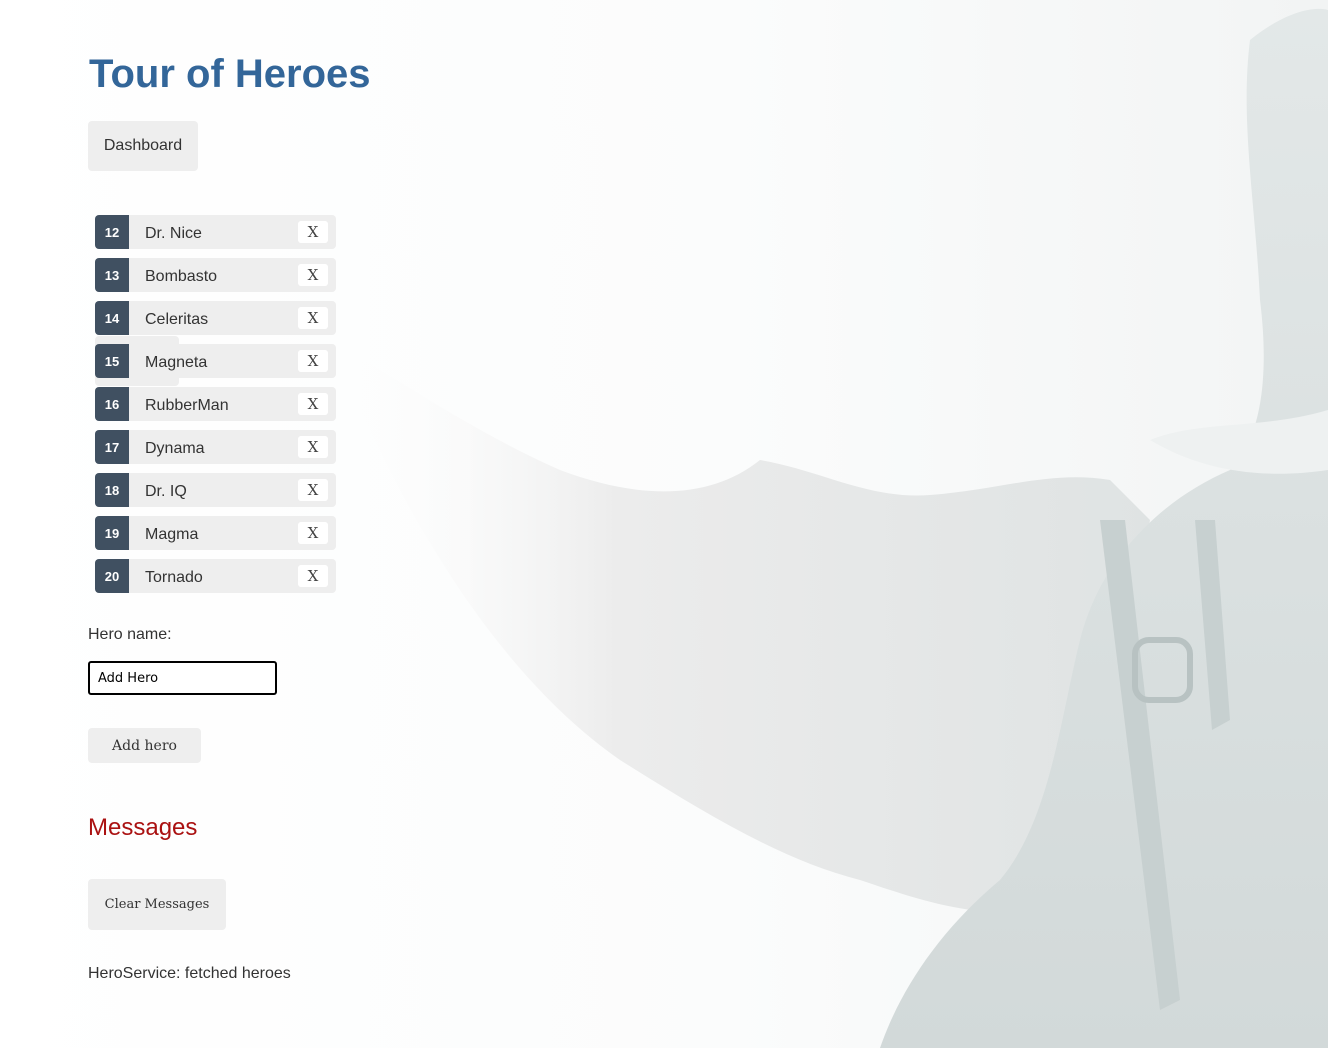 Image resolution: width=1328 pixels, height=1048 pixels. I want to click on hero-name: Tornado, so click(166, 576).